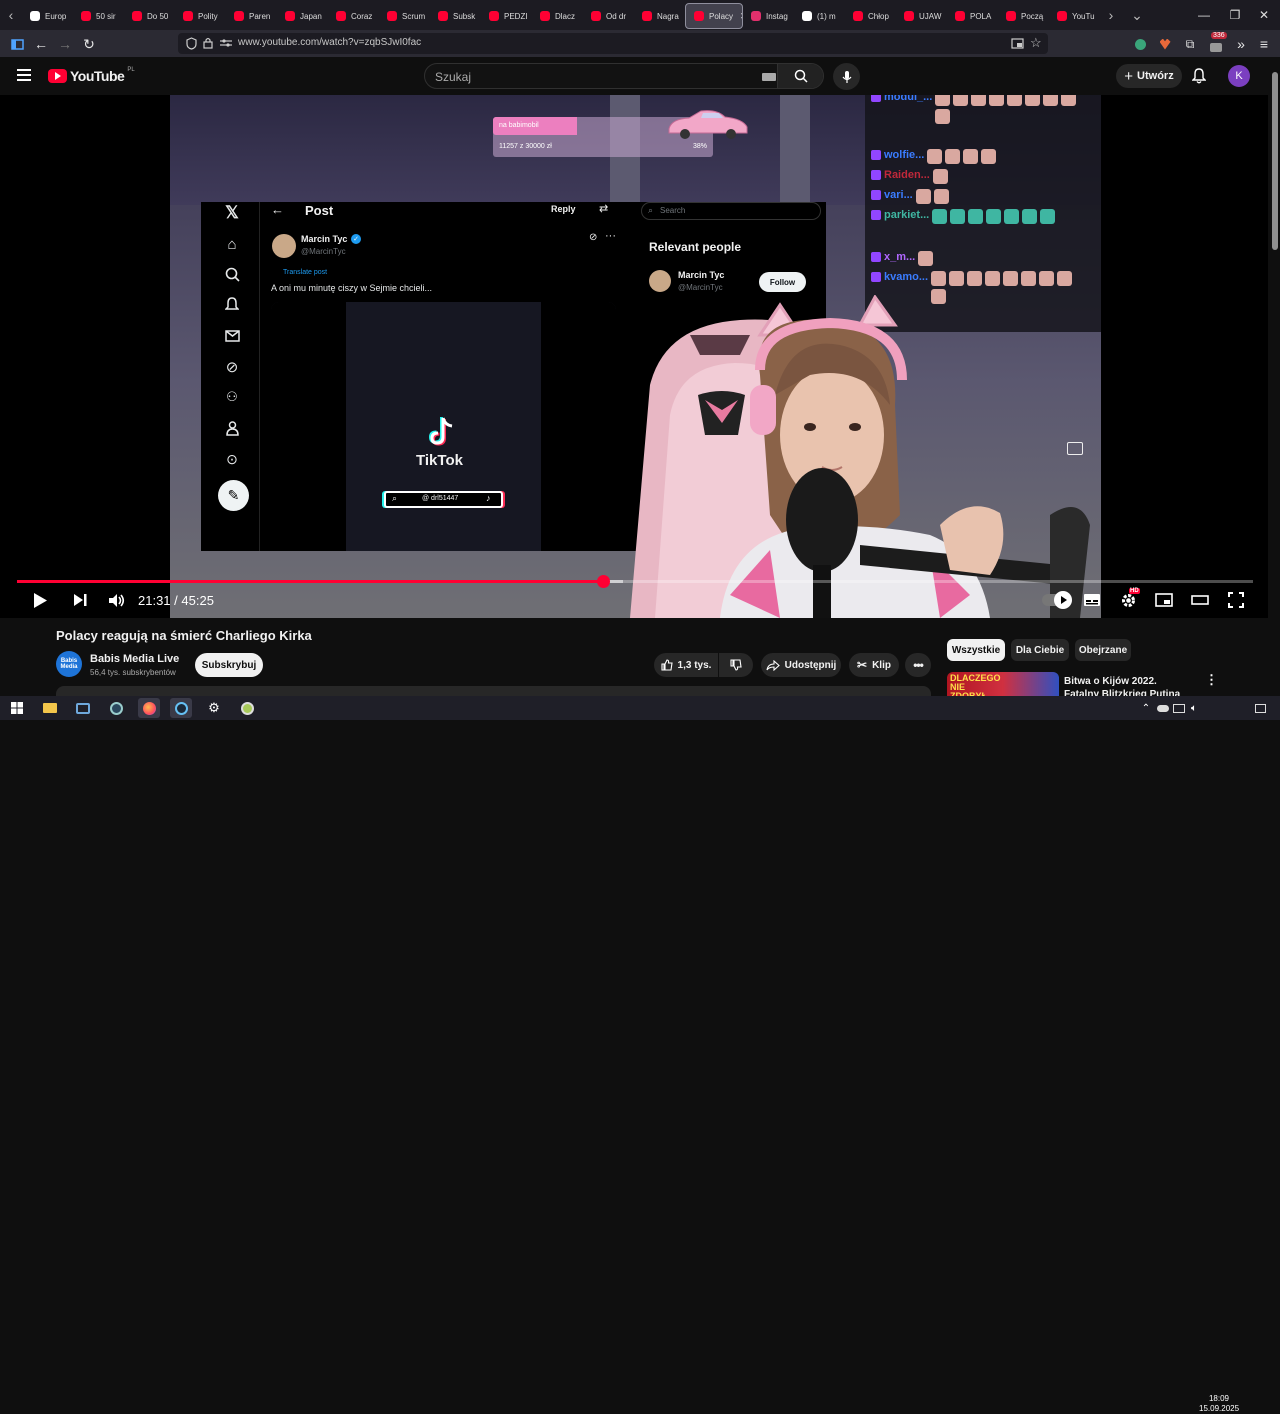 The width and height of the screenshot is (1280, 1414). Describe the element at coordinates (736, 665) in the screenshot. I see `dislike-button` at that location.